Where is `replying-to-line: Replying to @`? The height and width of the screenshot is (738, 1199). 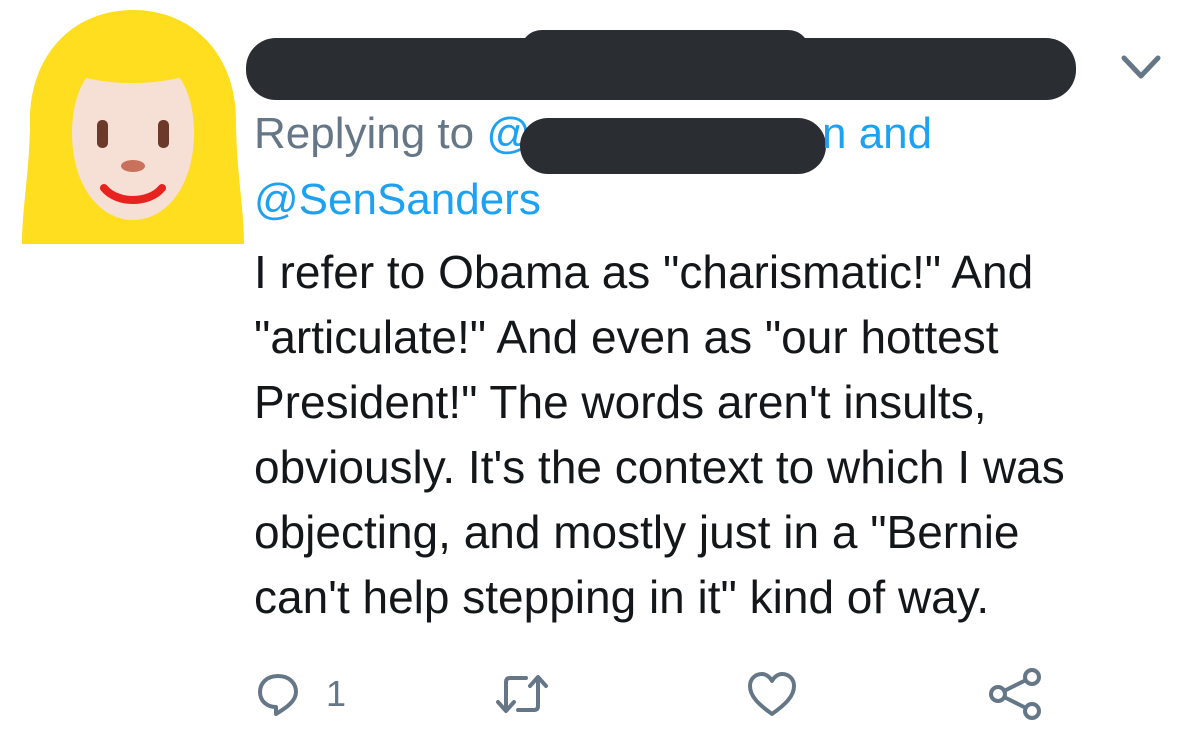
replying-to-line: Replying to @ is located at coordinates (392, 134).